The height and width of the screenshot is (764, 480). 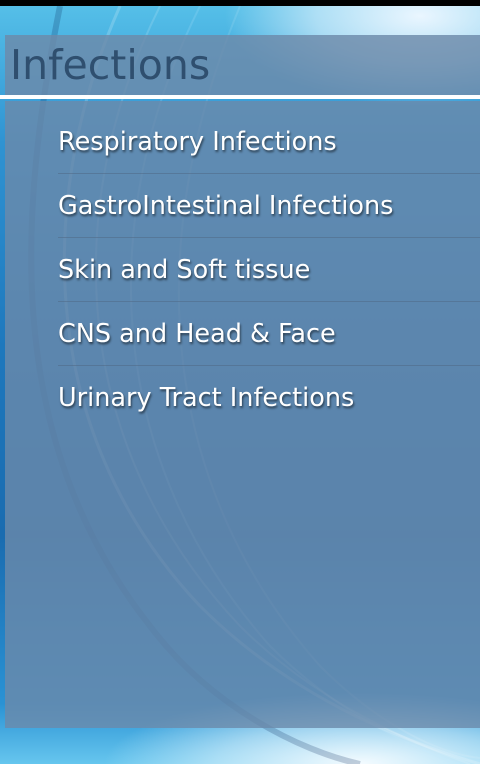 I want to click on list-item-gastrointestinal-infections: GastroIntestinal Infections, so click(x=242, y=206).